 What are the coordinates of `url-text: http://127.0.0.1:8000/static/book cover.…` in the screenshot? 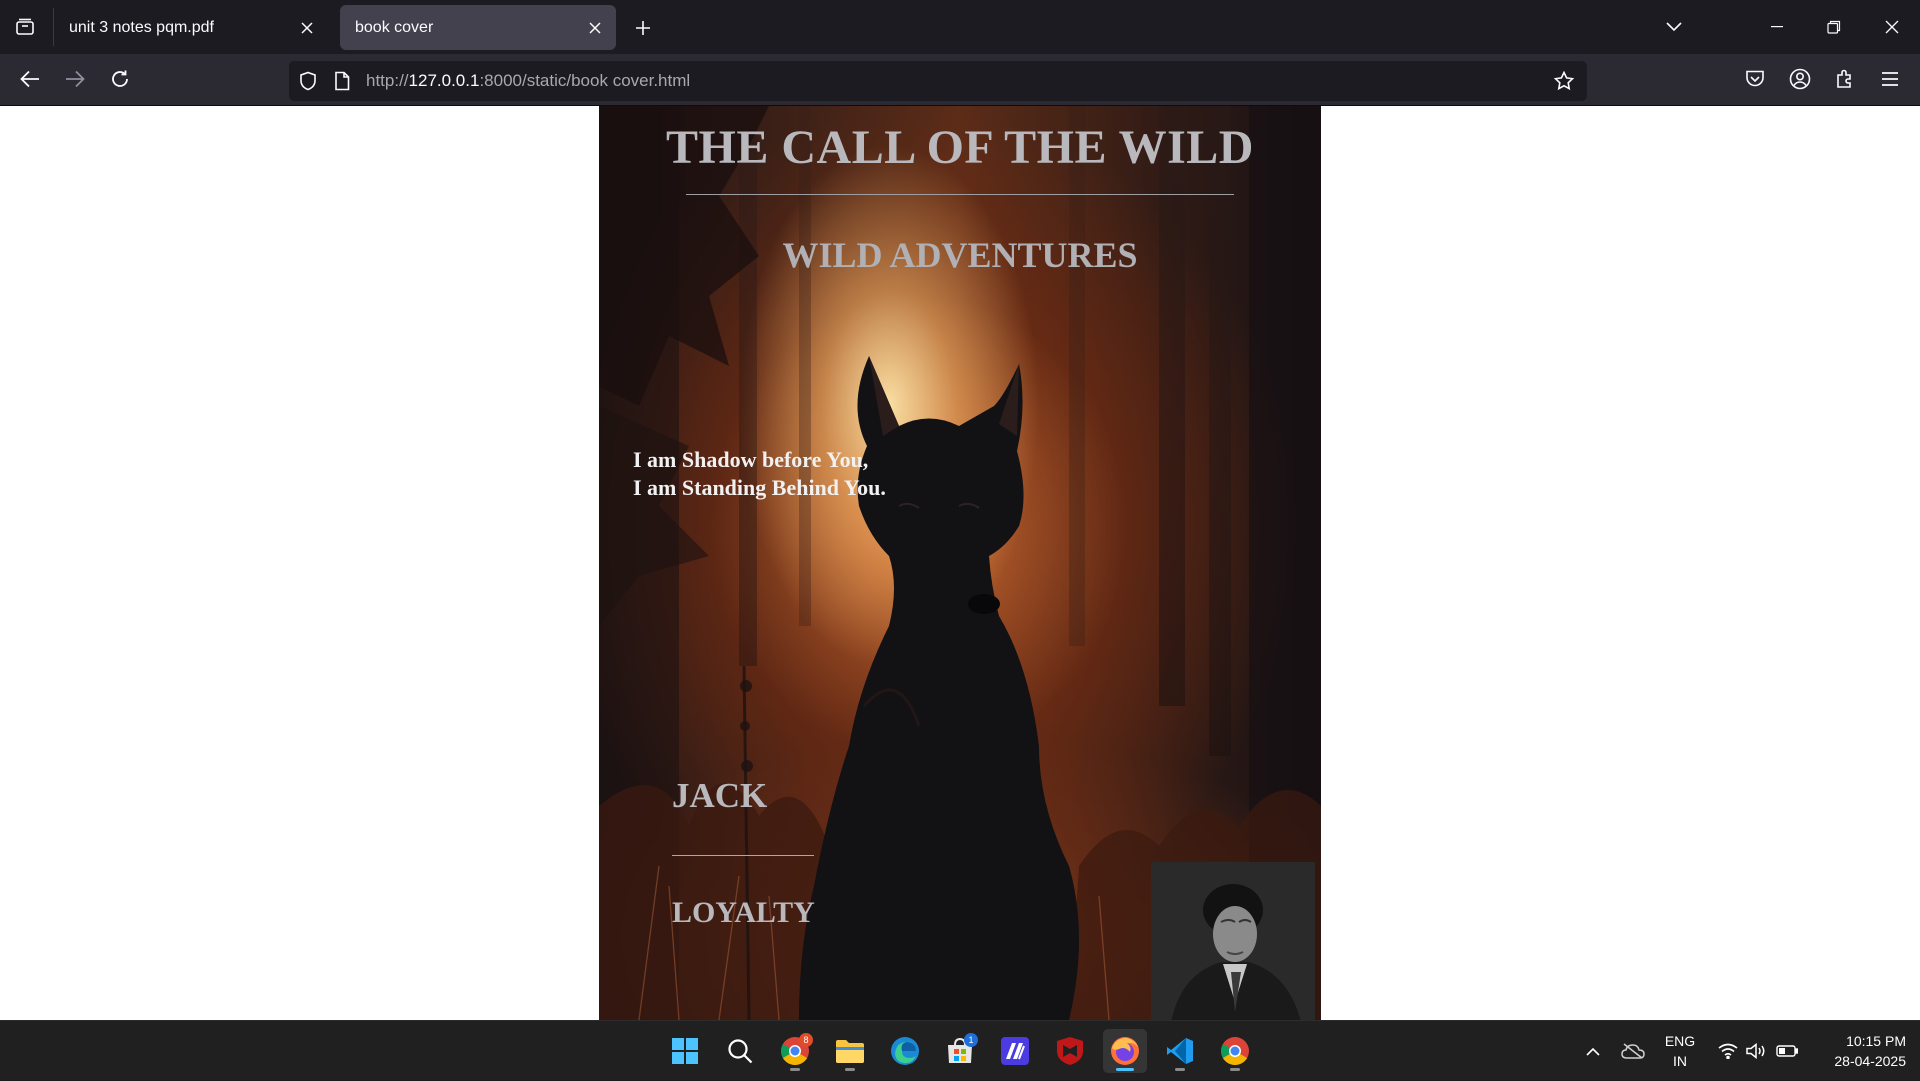 It's located at (528, 81).